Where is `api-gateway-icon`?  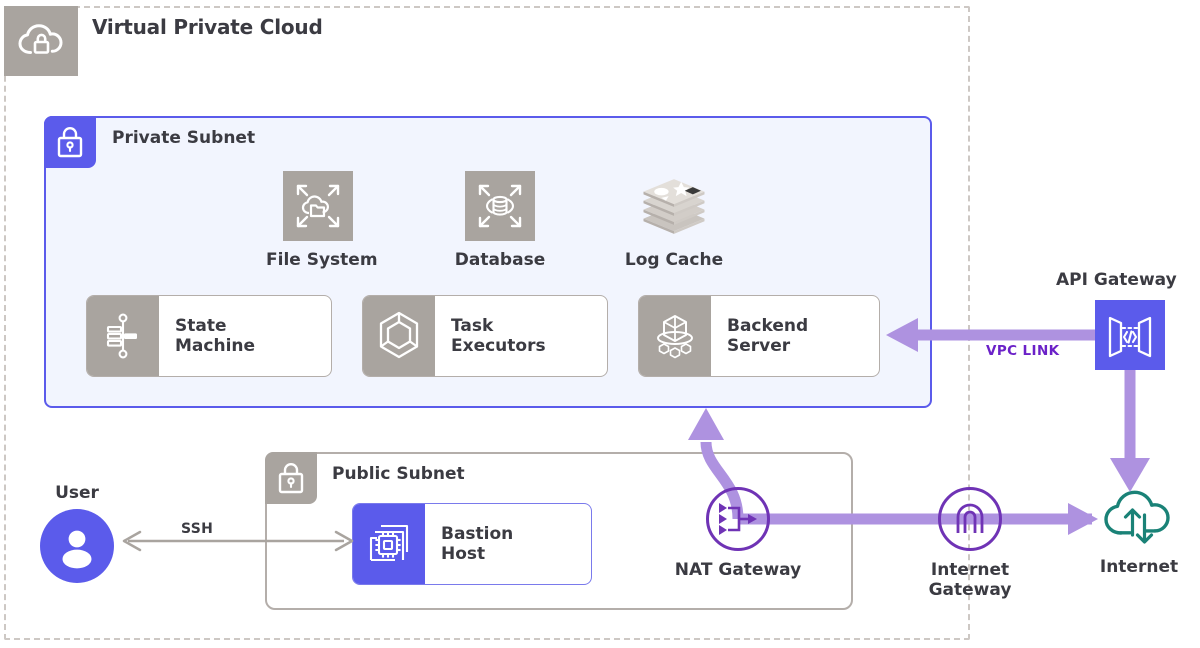 api-gateway-icon is located at coordinates (1130, 335).